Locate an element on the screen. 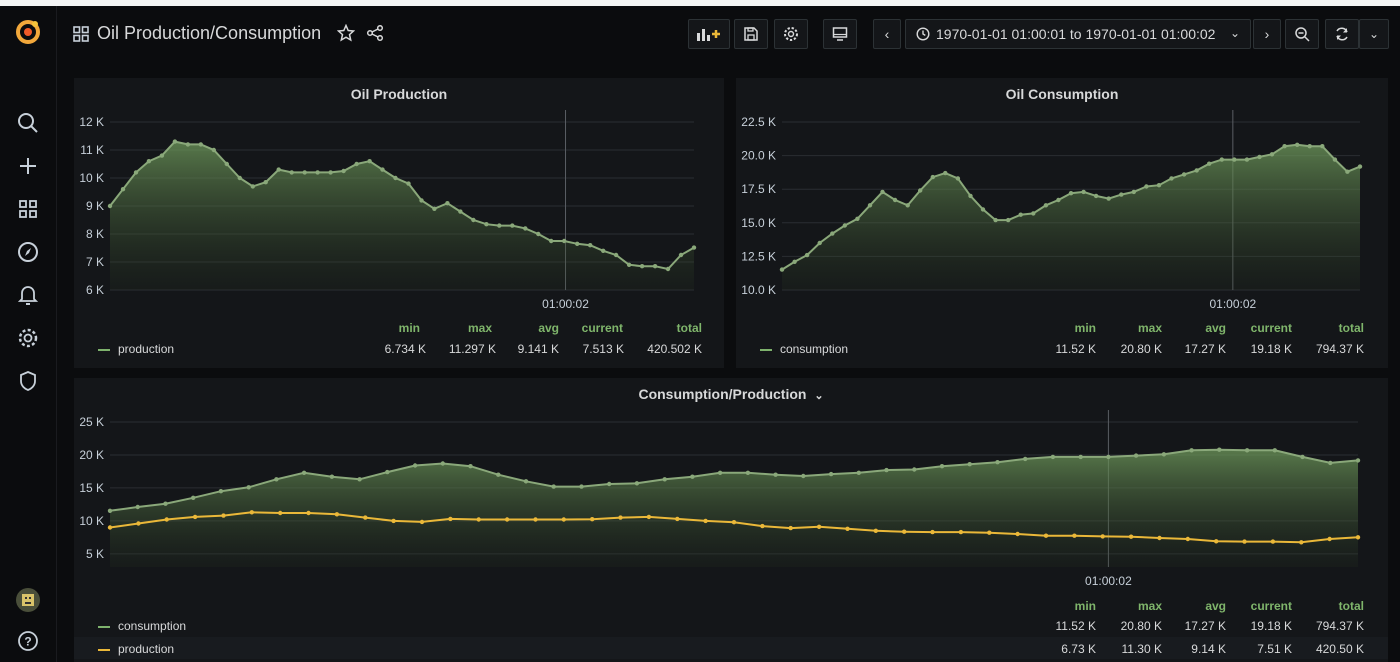 The height and width of the screenshot is (662, 1400). search-icon is located at coordinates (28, 123).